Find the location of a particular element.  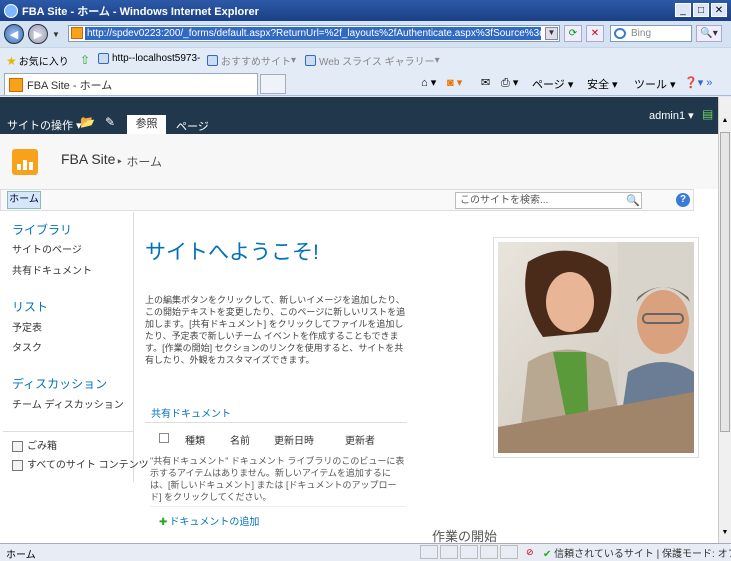

help-menu-icon: ❓▾ » is located at coordinates (698, 82).